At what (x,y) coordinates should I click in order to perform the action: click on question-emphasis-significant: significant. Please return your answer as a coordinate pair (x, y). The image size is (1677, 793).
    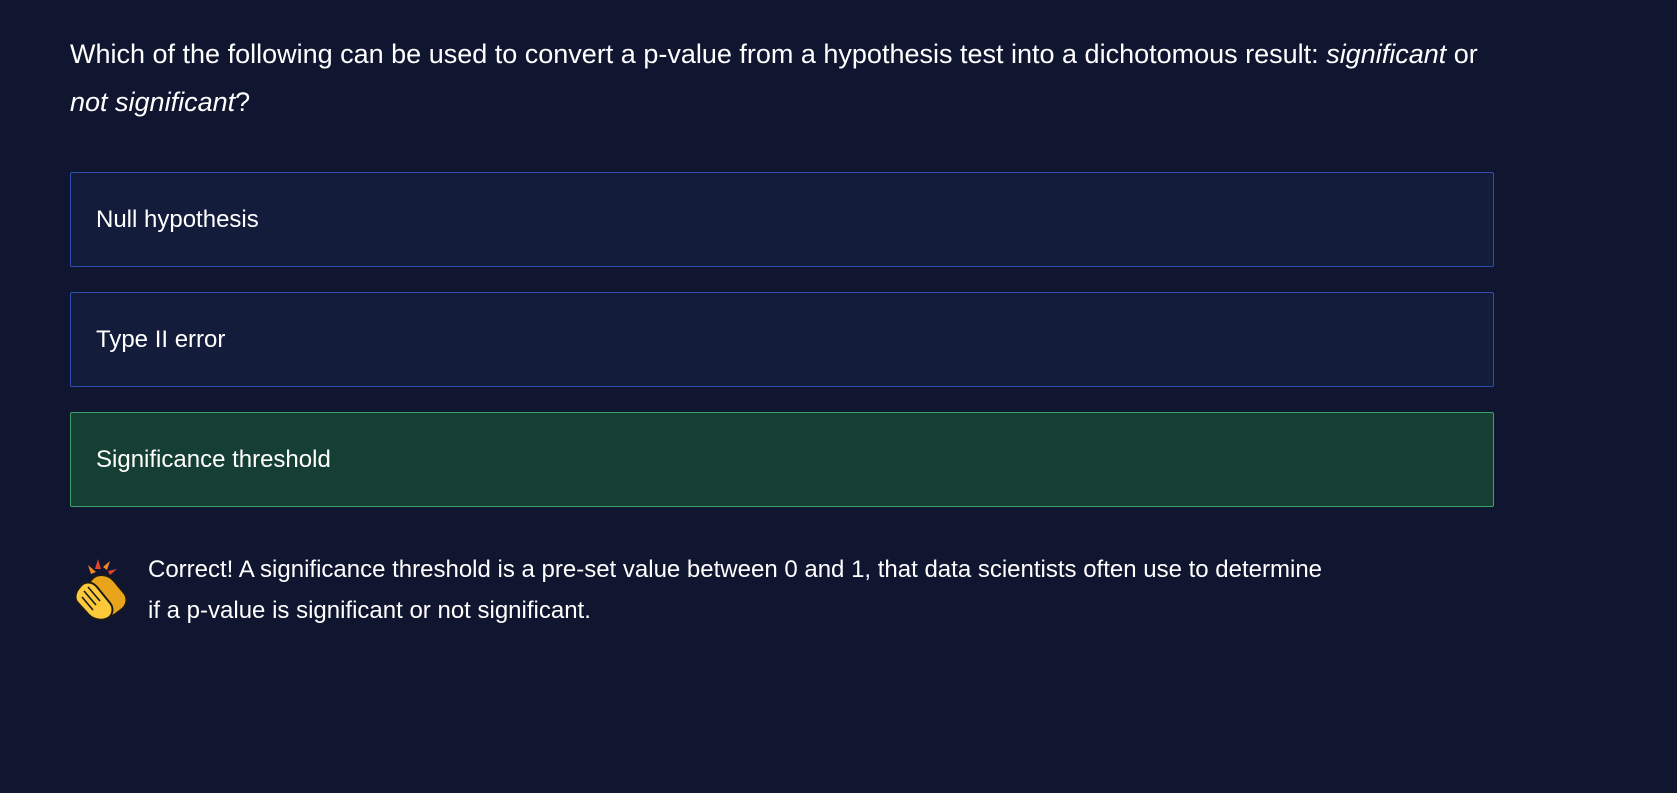
    Looking at the image, I should click on (1386, 54).